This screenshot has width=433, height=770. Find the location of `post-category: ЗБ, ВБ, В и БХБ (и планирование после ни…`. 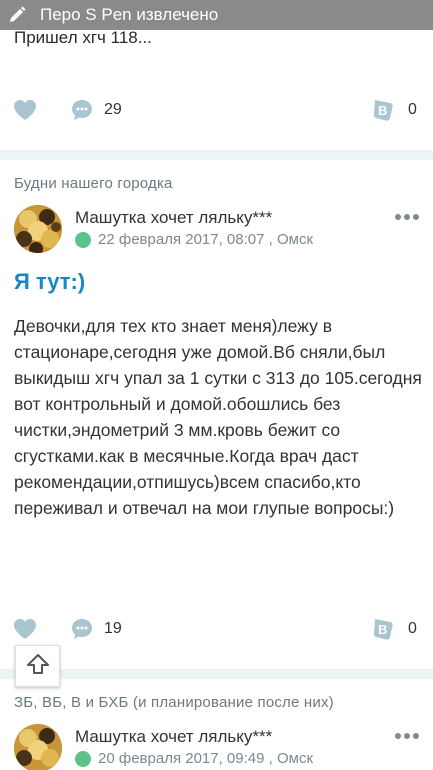

post-category: ЗБ, ВБ, В и БХБ (и планирование после ни… is located at coordinates (174, 702).